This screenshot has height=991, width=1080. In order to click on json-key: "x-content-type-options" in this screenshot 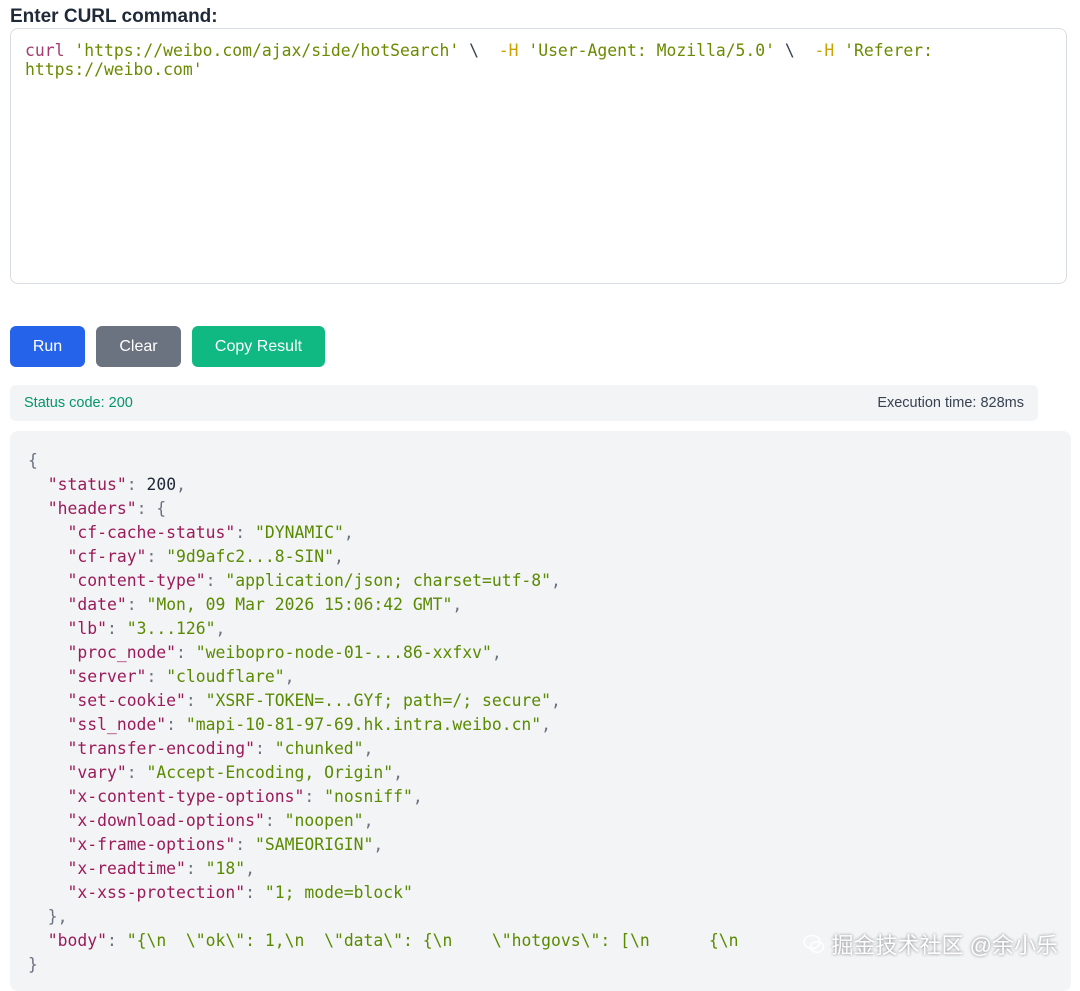, I will do `click(186, 796)`.